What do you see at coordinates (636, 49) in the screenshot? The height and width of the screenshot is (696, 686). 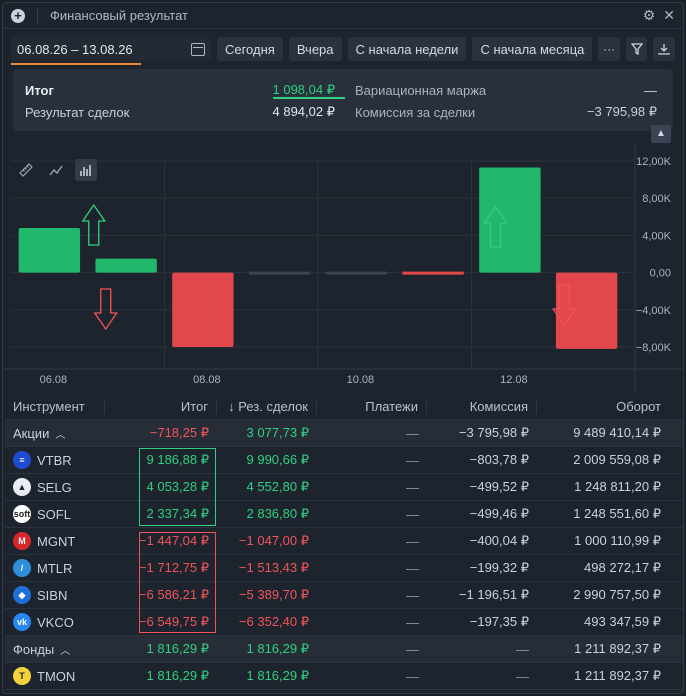 I see `filter-icon` at bounding box center [636, 49].